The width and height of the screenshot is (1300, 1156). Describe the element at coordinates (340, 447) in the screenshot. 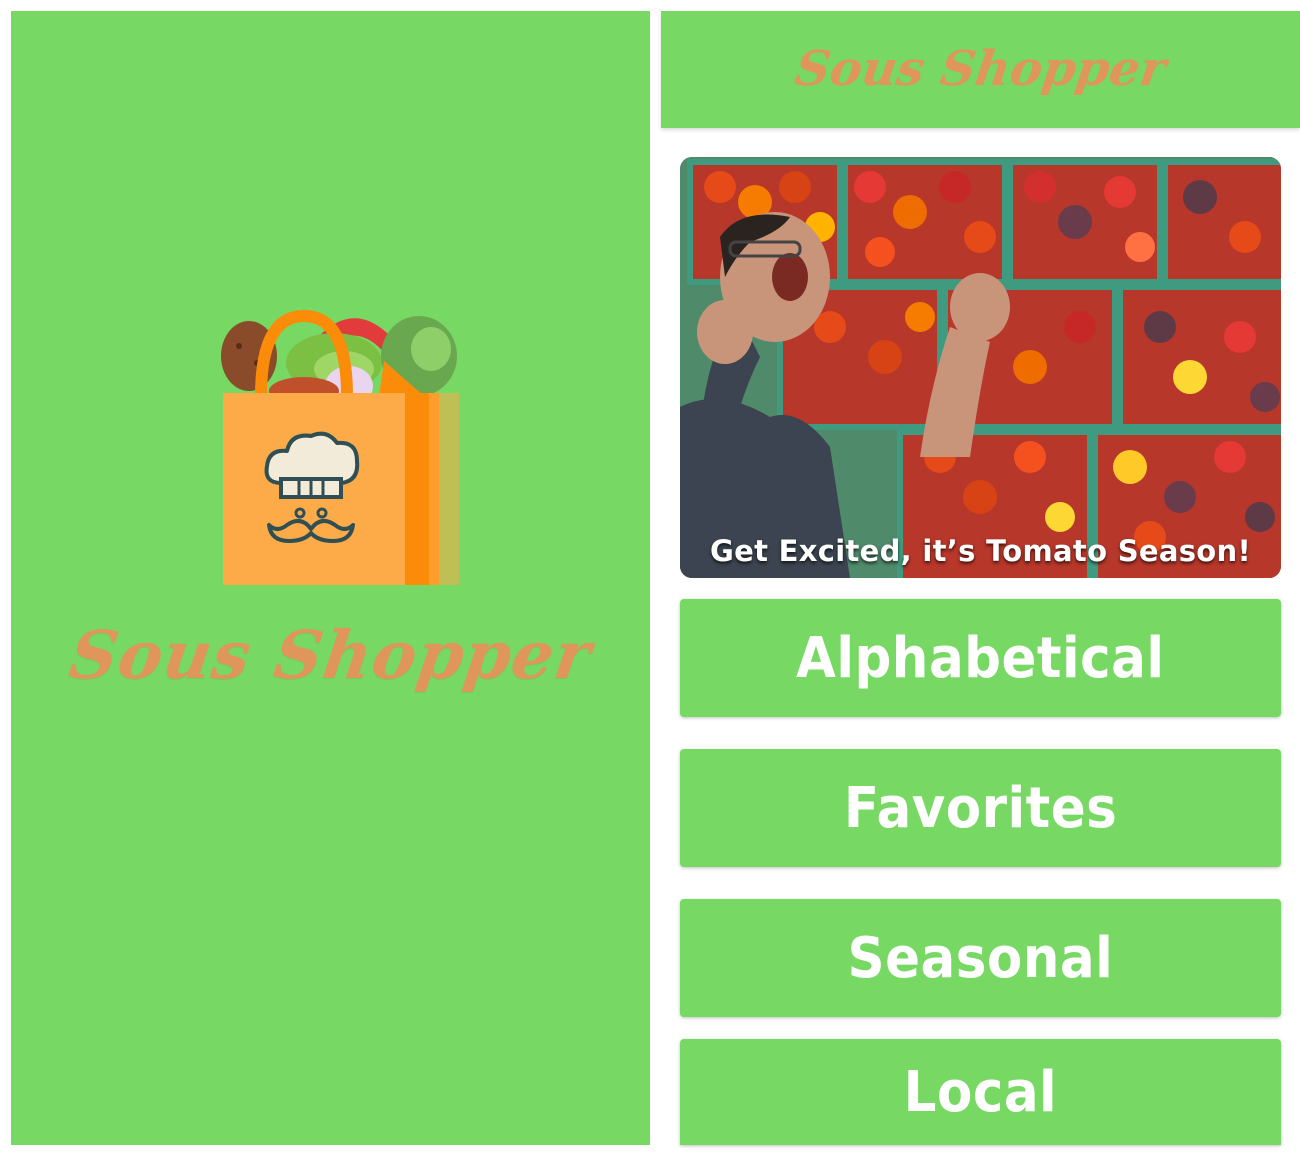

I see `shopping-bag-chef-icon` at that location.